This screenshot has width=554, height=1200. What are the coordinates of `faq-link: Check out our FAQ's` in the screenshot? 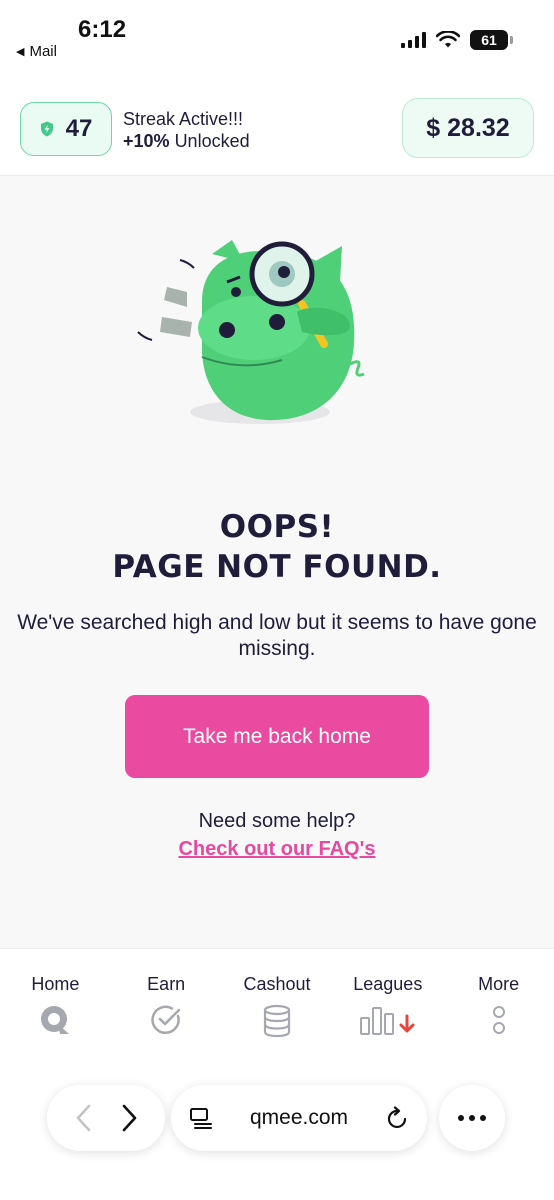 It's located at (277, 849).